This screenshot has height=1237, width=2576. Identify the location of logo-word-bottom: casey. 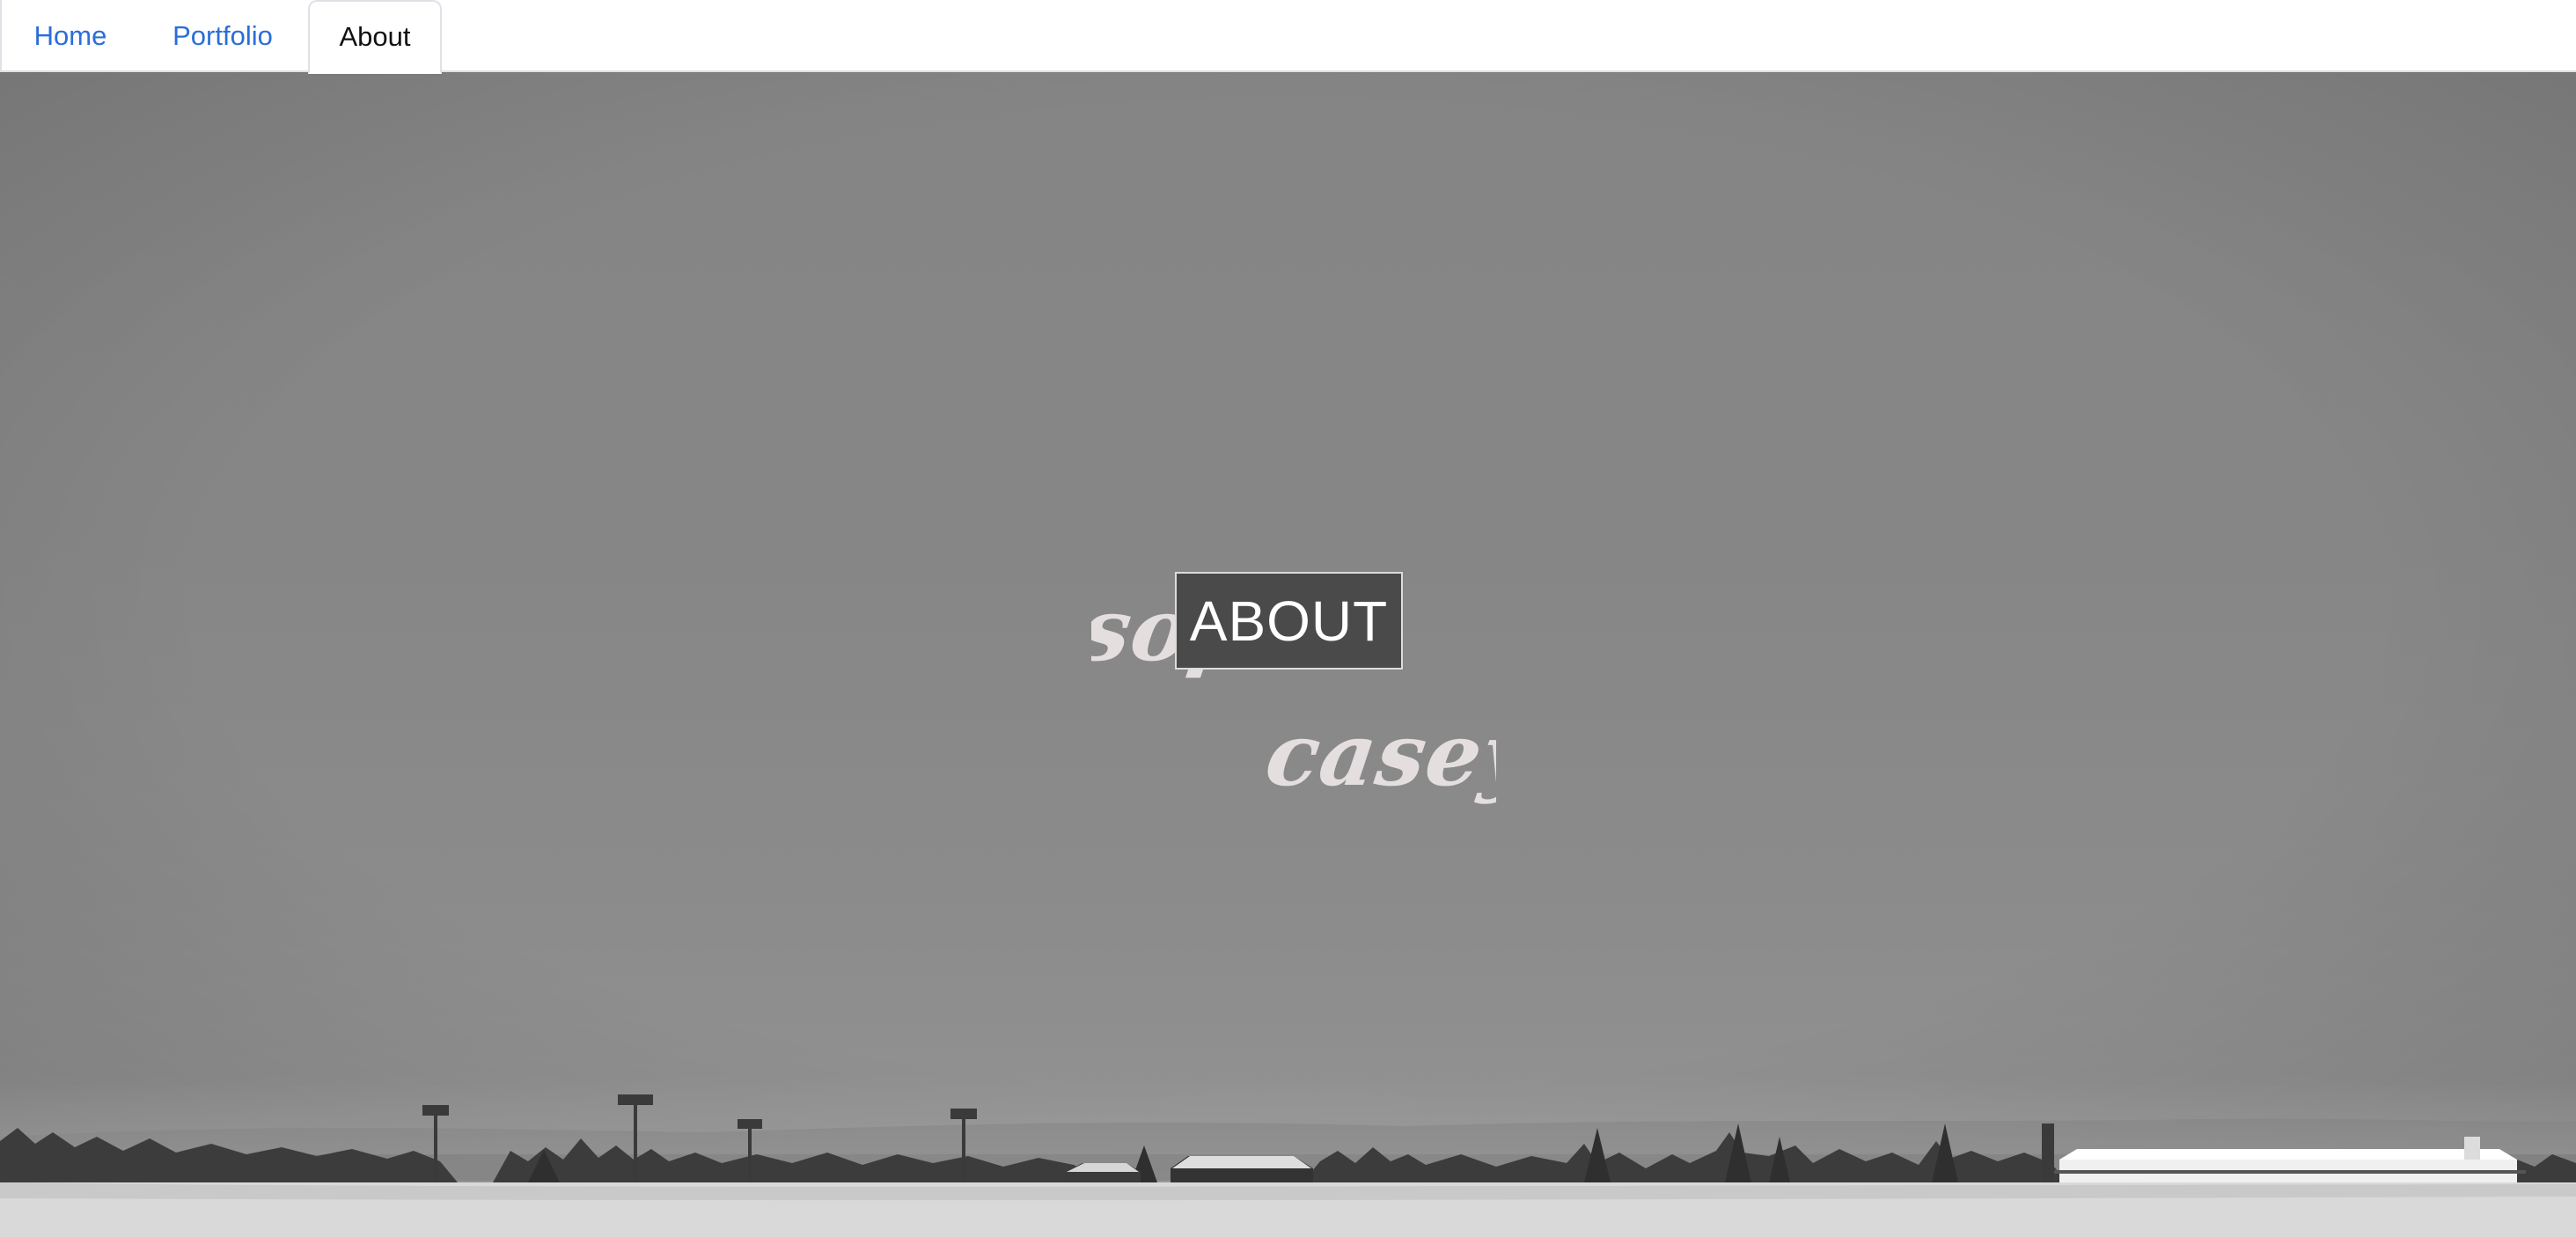
(1378, 755).